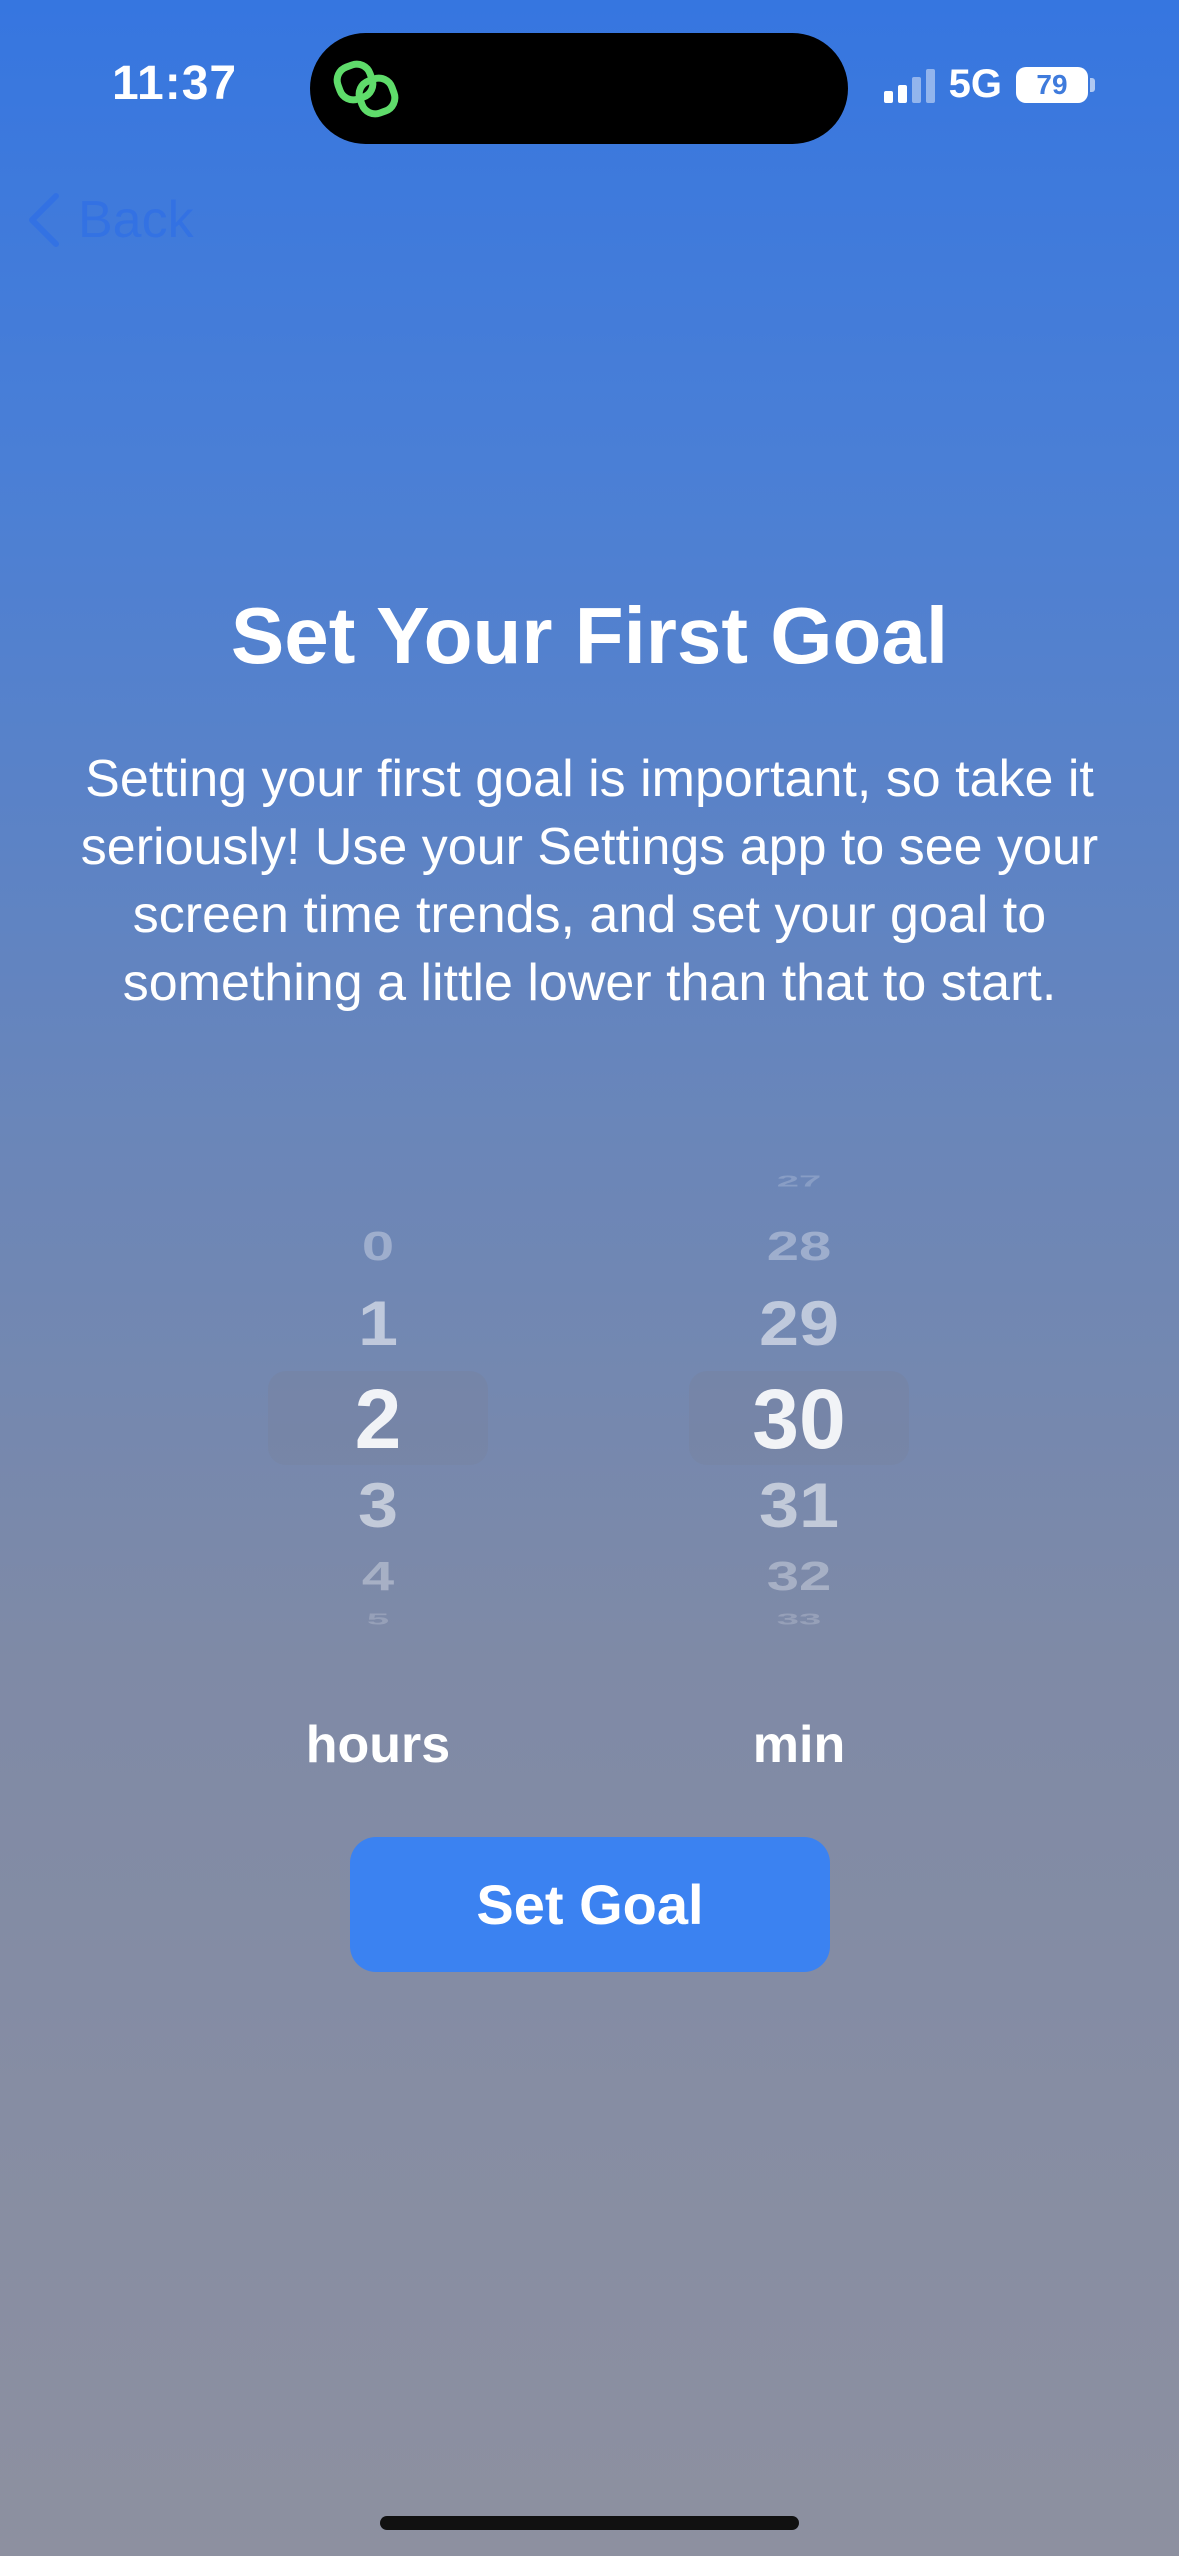 This screenshot has width=1179, height=2556. What do you see at coordinates (799, 1576) in the screenshot?
I see `minutes-option: 32` at bounding box center [799, 1576].